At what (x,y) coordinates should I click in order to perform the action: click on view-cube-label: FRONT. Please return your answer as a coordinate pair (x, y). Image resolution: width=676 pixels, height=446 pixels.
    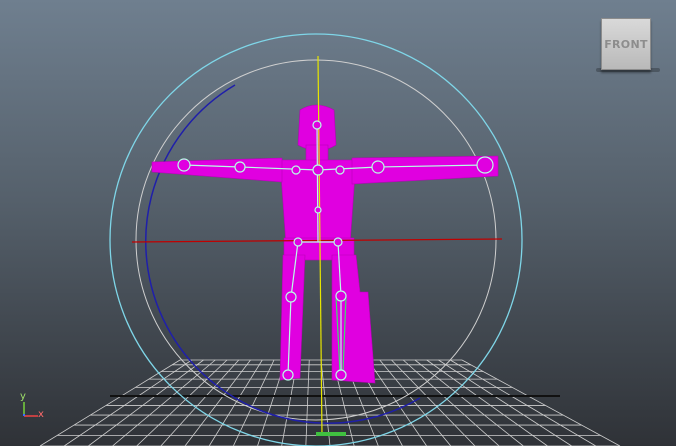
    Looking at the image, I should click on (626, 44).